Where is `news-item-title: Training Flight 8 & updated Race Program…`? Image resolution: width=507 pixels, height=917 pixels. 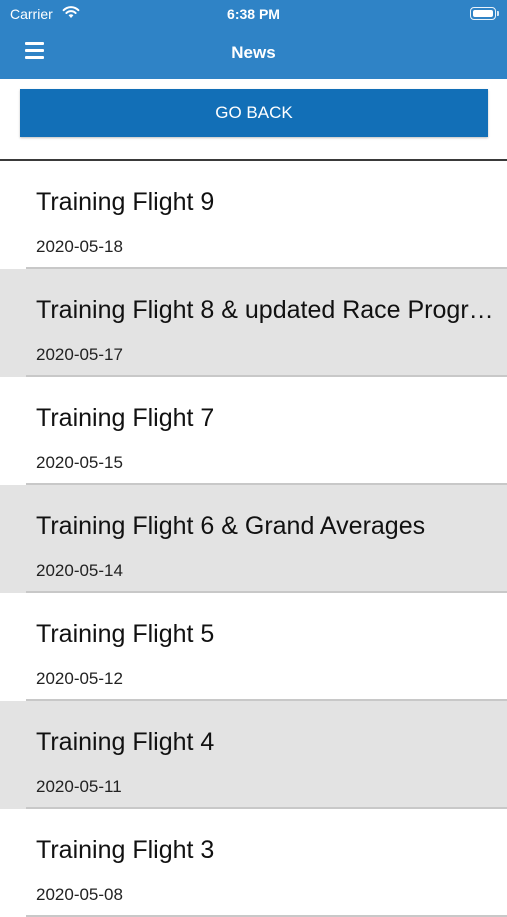
news-item-title: Training Flight 8 & updated Race Program… is located at coordinates (265, 310).